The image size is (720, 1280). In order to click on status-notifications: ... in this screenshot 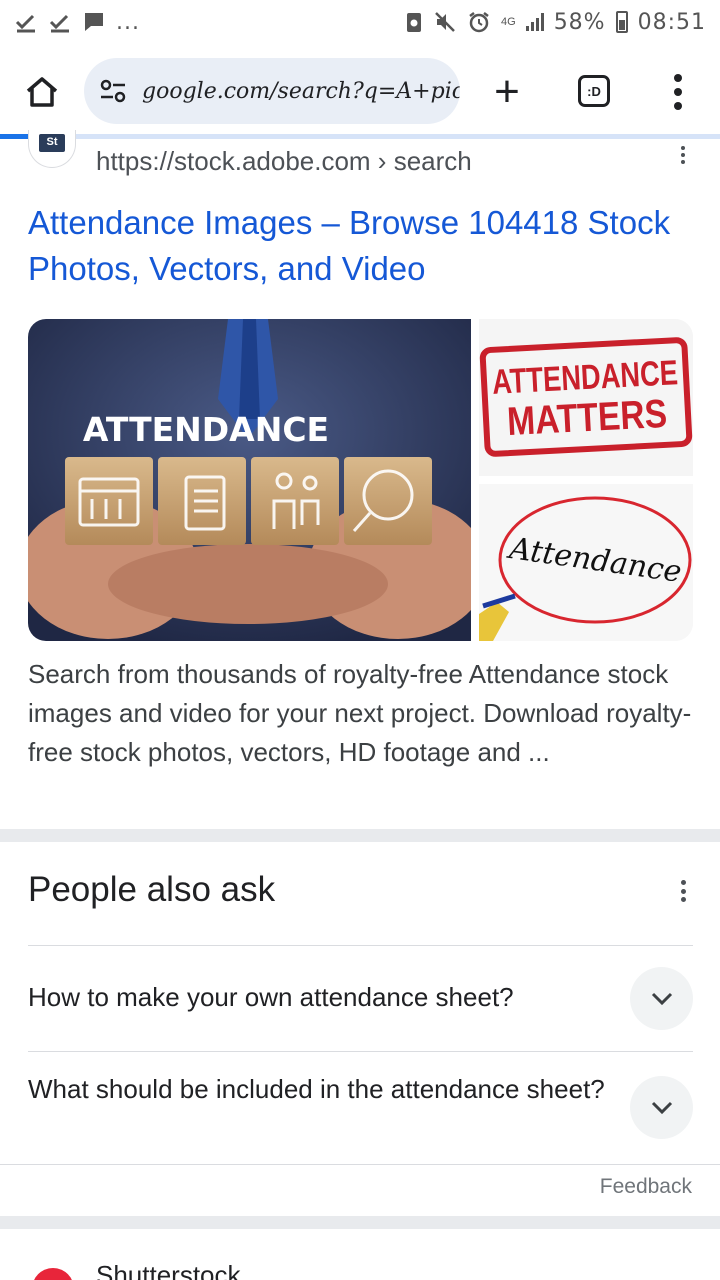, I will do `click(77, 22)`.